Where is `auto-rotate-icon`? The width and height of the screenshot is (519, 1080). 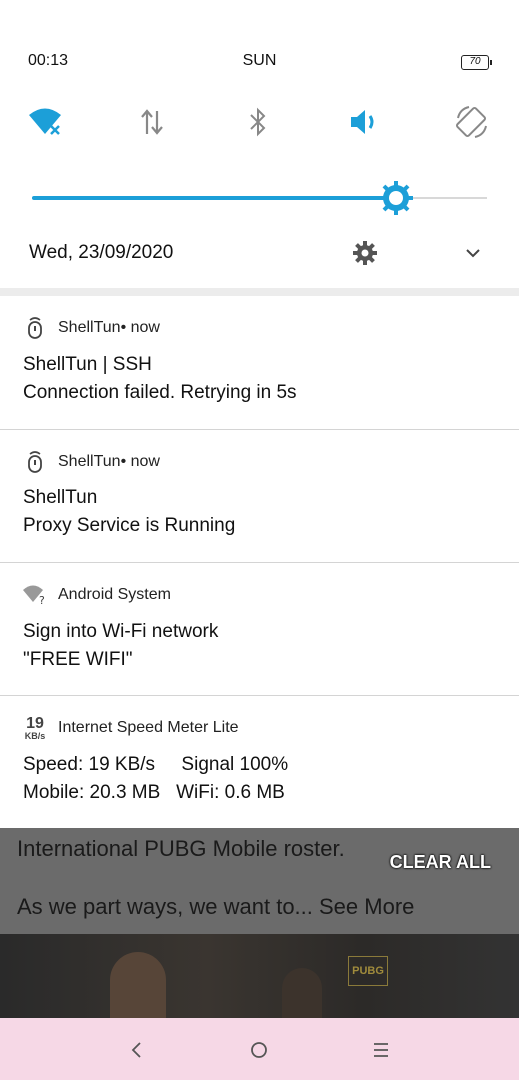 auto-rotate-icon is located at coordinates (471, 122).